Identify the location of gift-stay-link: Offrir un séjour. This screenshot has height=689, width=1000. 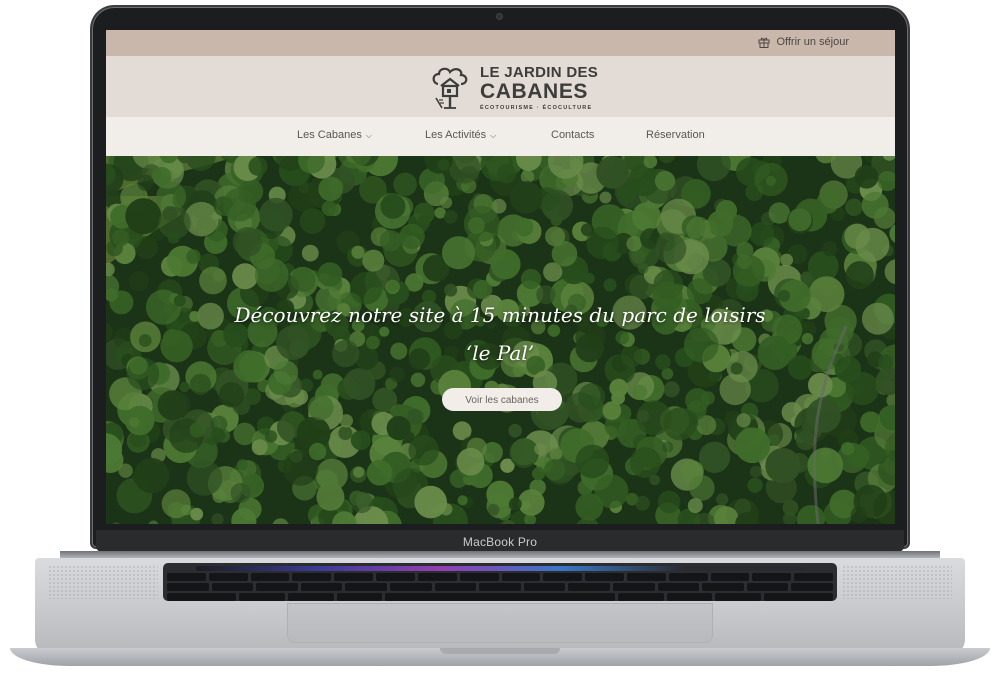
(803, 42).